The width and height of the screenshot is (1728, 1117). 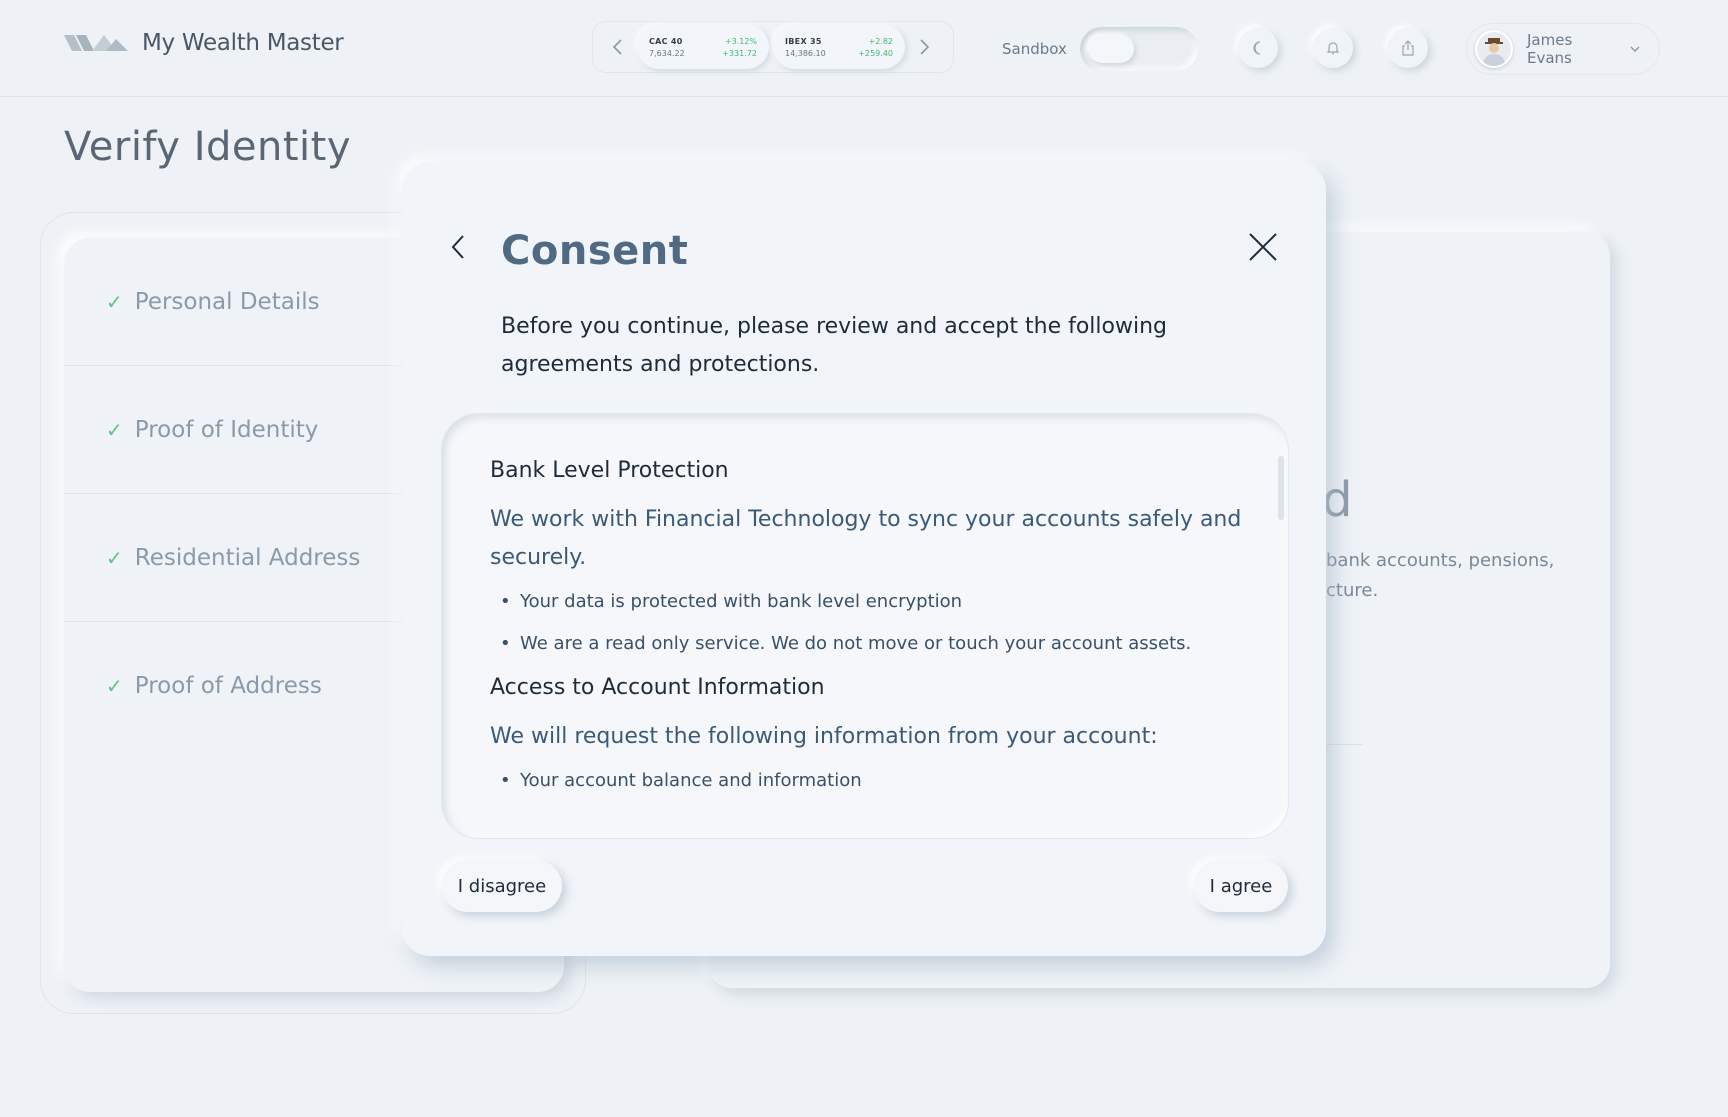 What do you see at coordinates (1281, 488) in the screenshot?
I see `scrollbar-thumb` at bounding box center [1281, 488].